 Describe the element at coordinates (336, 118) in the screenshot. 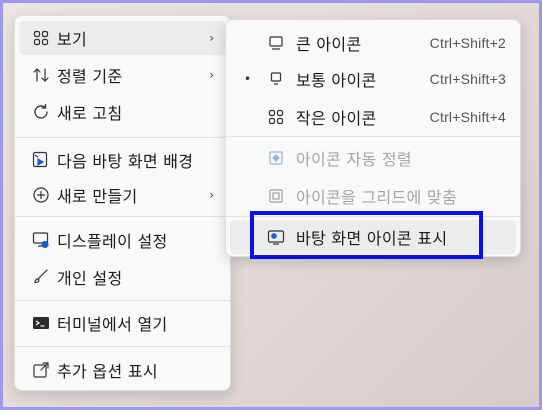

I see `submenu-item-label: 작은 아이콘` at that location.